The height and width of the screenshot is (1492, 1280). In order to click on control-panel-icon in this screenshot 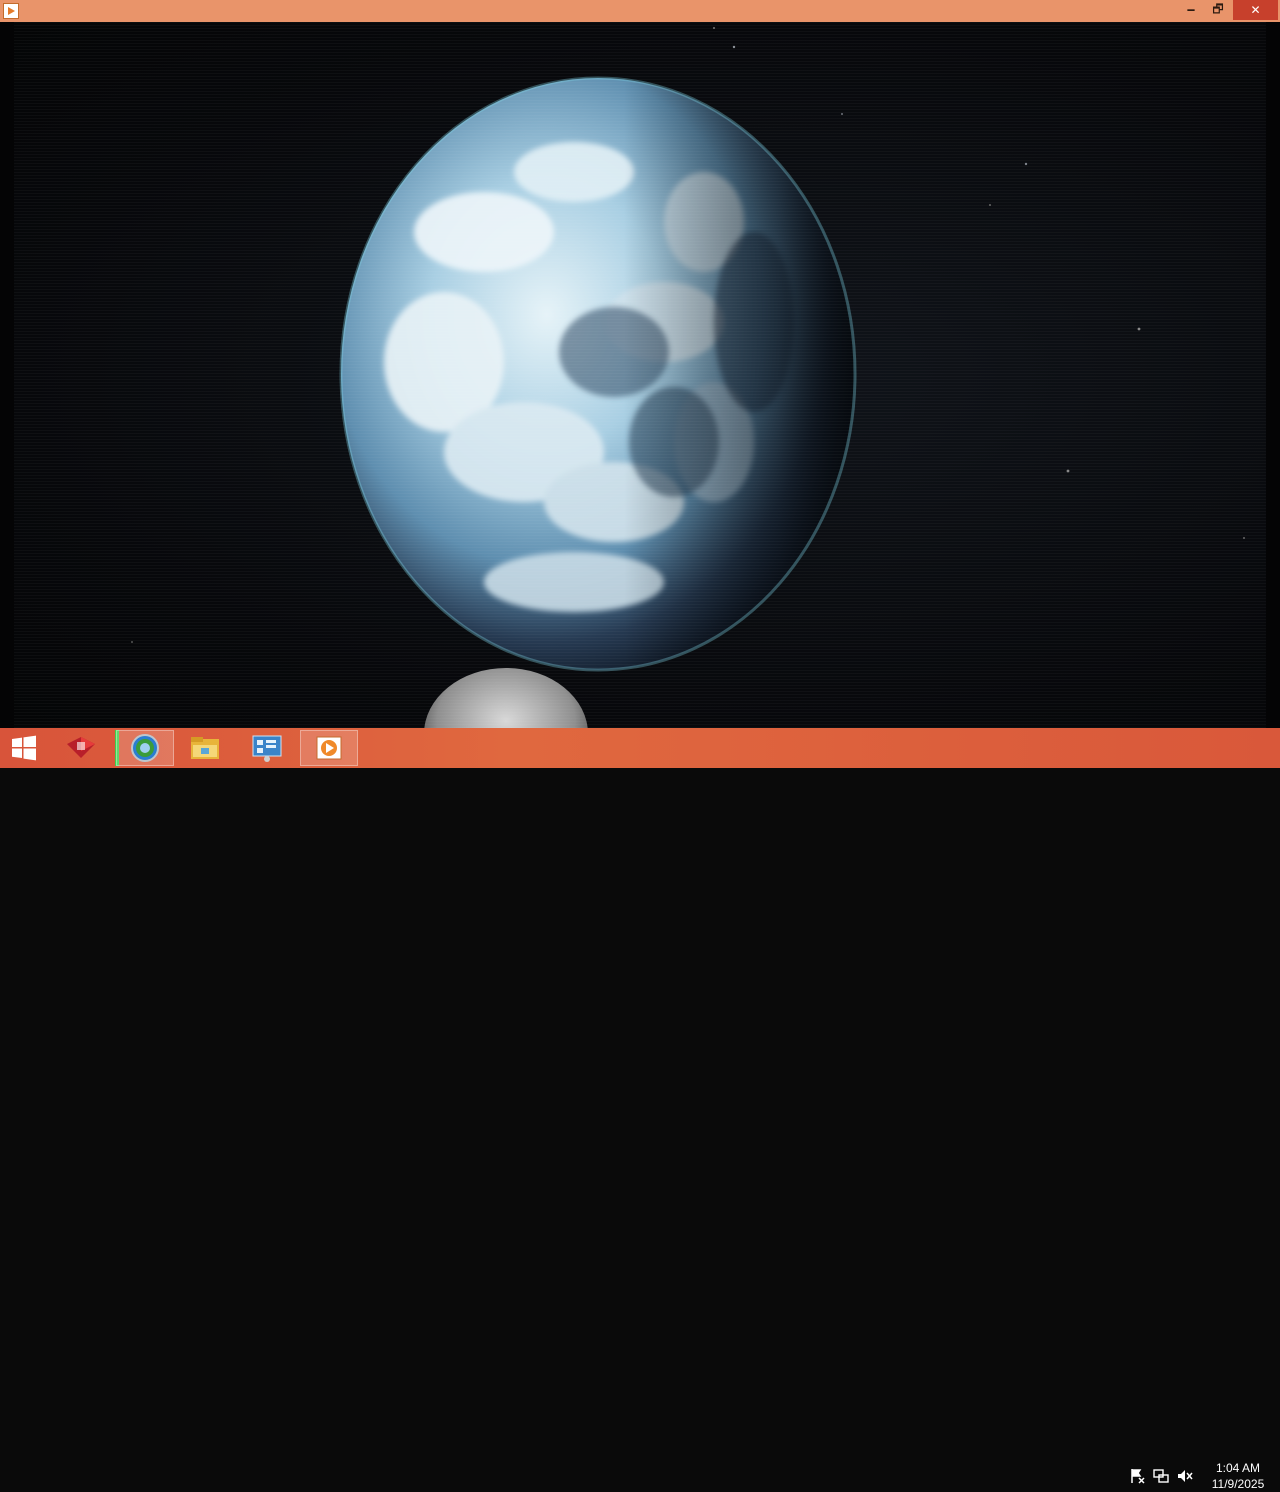, I will do `click(267, 748)`.